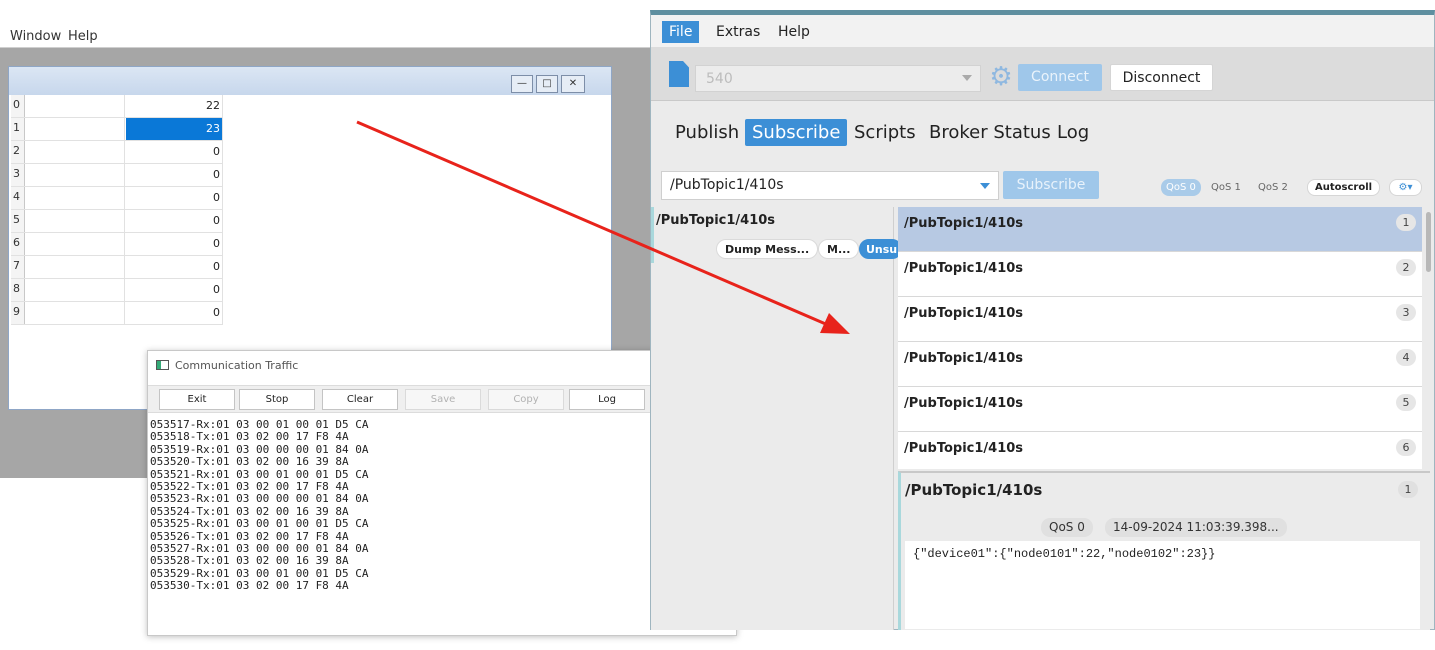 Image resolution: width=1435 pixels, height=650 pixels. I want to click on red-arrow-annotation, so click(603, 227).